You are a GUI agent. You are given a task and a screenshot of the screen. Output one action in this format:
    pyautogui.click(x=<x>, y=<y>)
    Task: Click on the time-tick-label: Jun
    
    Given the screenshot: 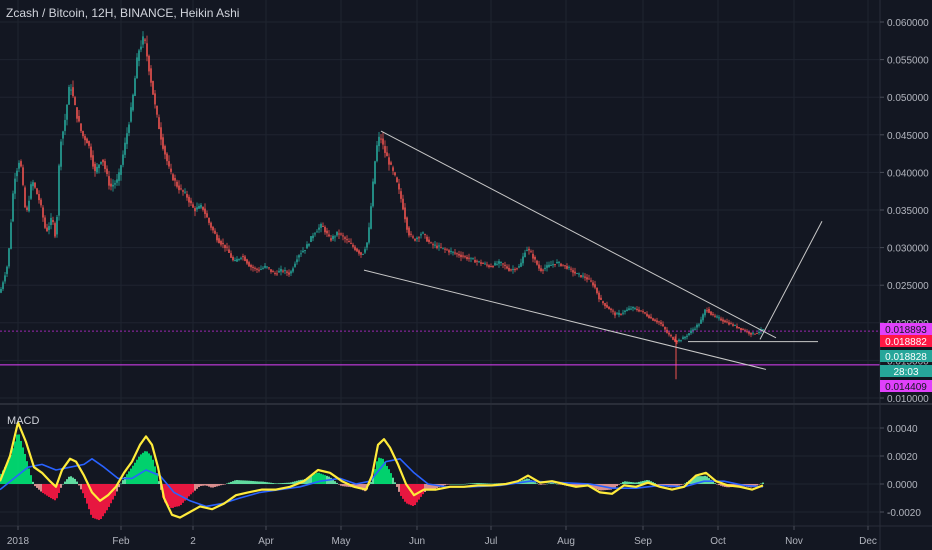 What is the action you would take?
    pyautogui.click(x=417, y=541)
    